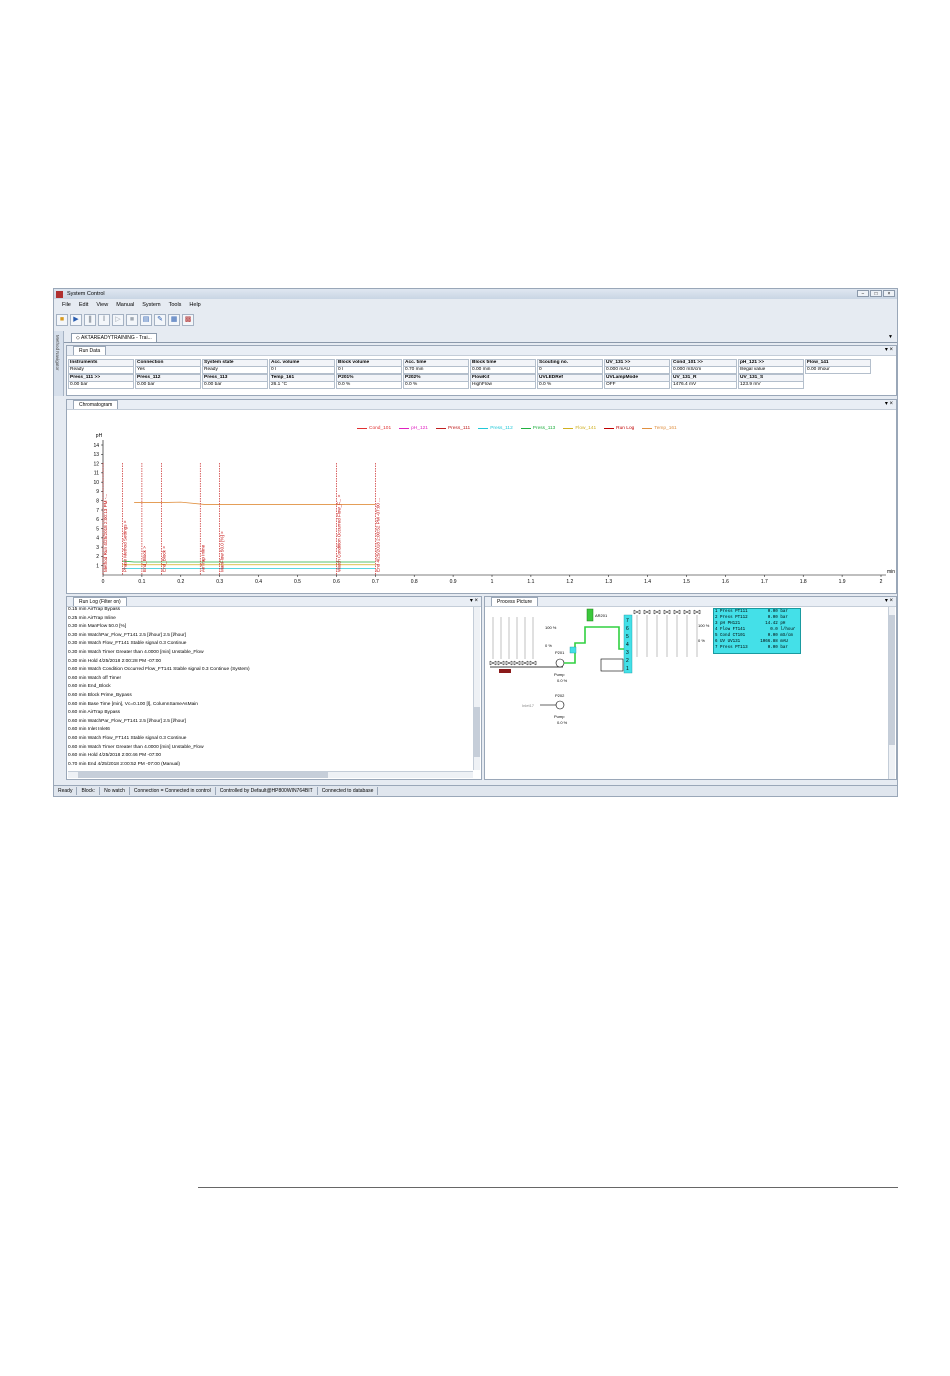  What do you see at coordinates (889, 293) in the screenshot?
I see `close-button: ×` at bounding box center [889, 293].